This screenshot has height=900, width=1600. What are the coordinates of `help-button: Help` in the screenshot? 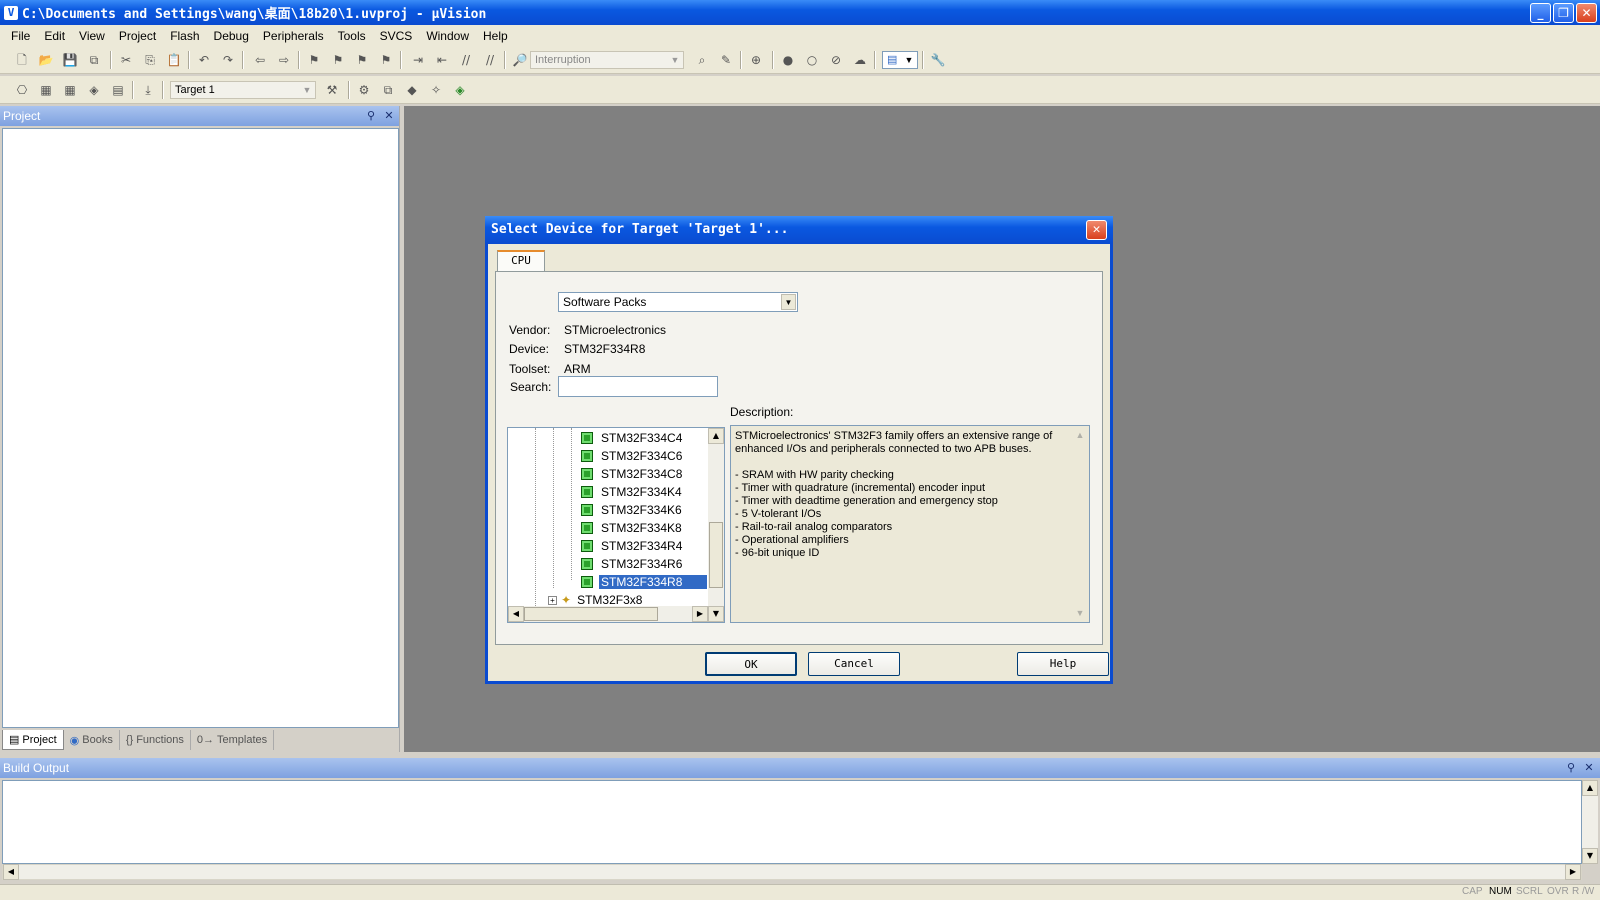 It's located at (1063, 664).